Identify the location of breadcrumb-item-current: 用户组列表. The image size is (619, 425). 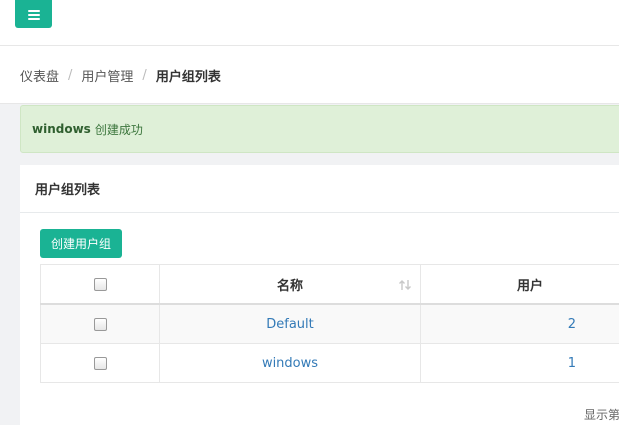
(188, 75).